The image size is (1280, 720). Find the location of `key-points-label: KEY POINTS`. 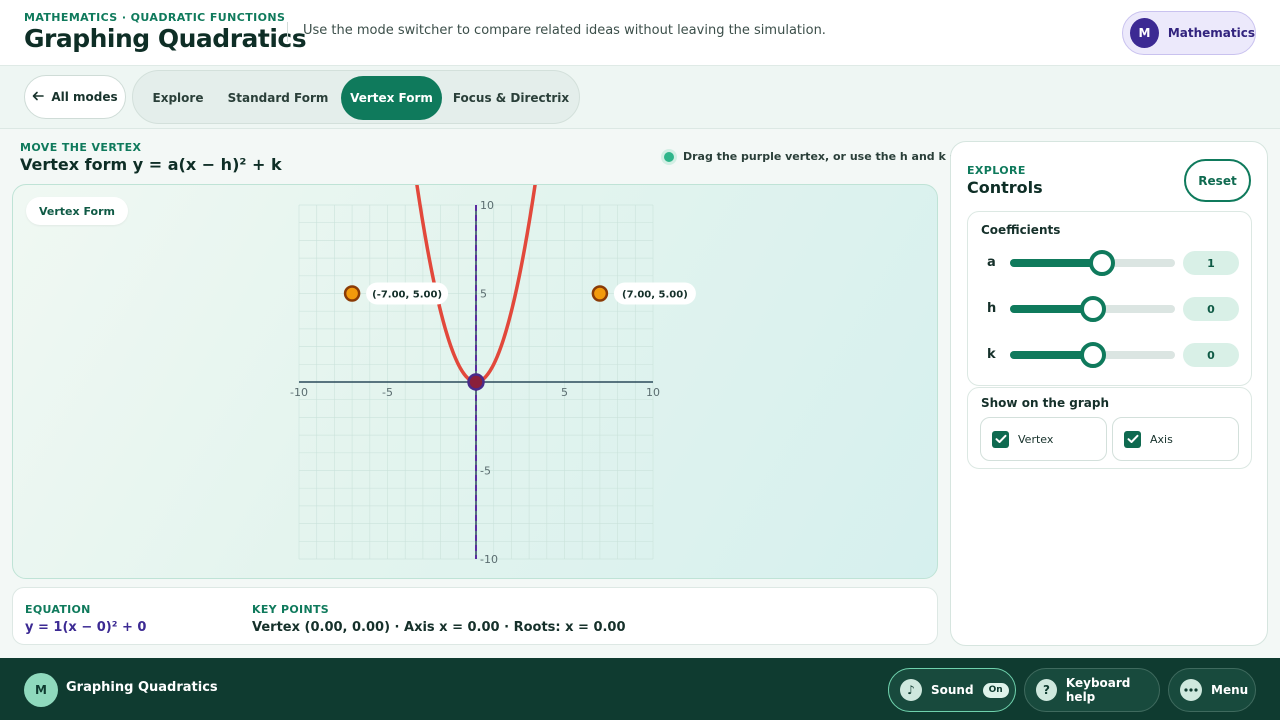

key-points-label: KEY POINTS is located at coordinates (290, 609).